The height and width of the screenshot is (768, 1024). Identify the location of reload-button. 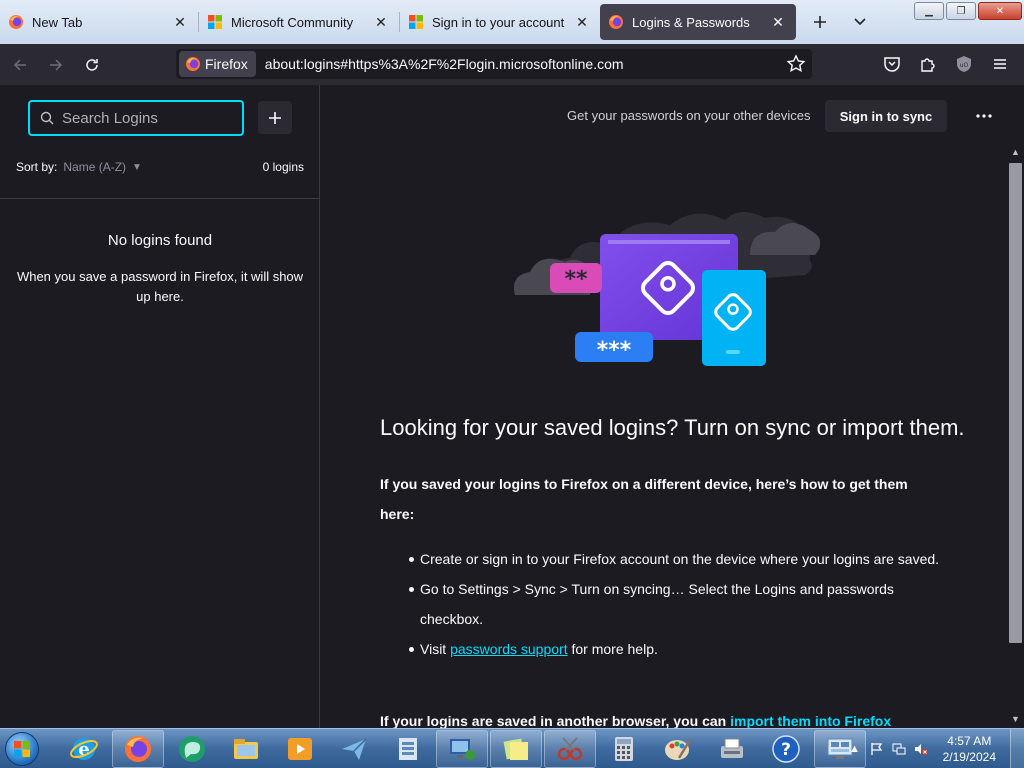
(92, 65).